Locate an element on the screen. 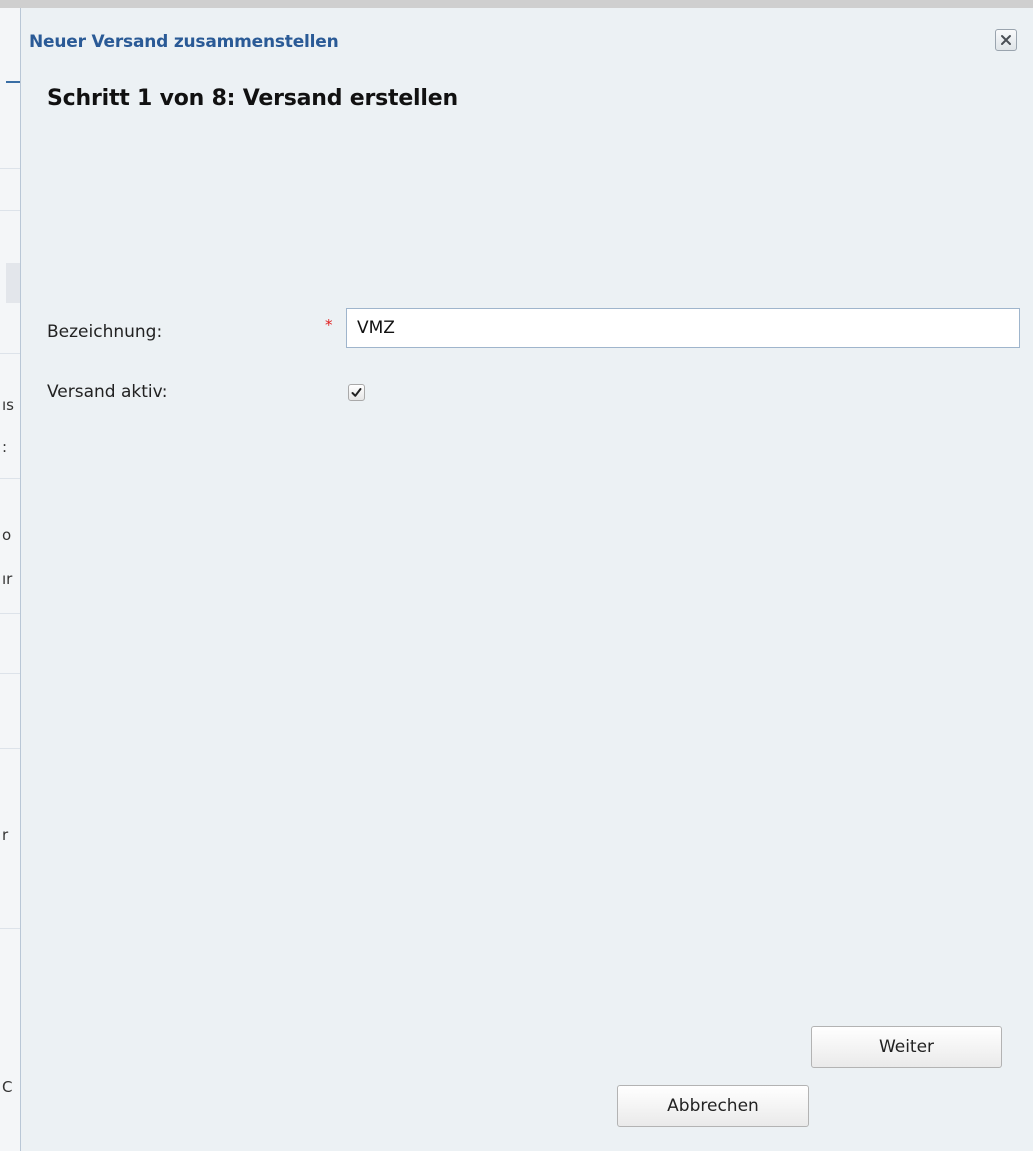 The width and height of the screenshot is (1033, 1151). background-text-fragment: C is located at coordinates (7, 1087).